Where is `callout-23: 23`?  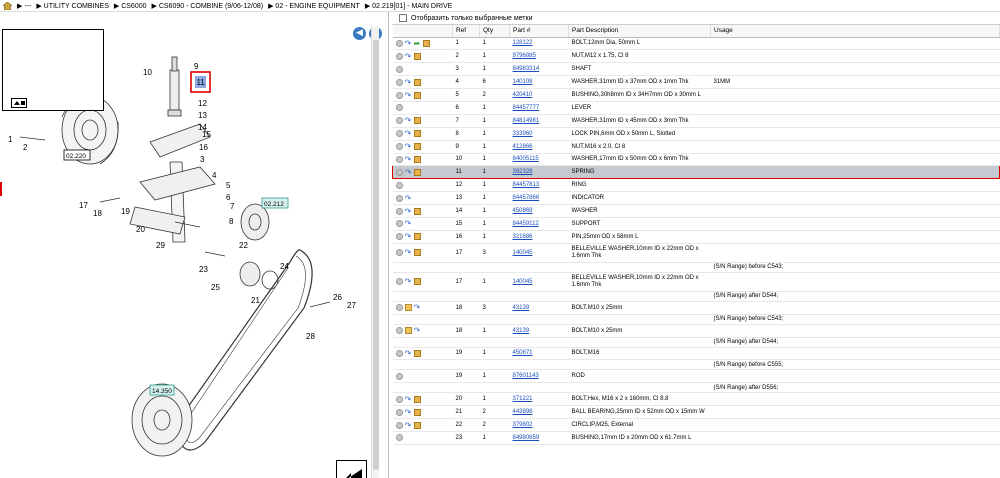
callout-23: 23 is located at coordinates (203, 269).